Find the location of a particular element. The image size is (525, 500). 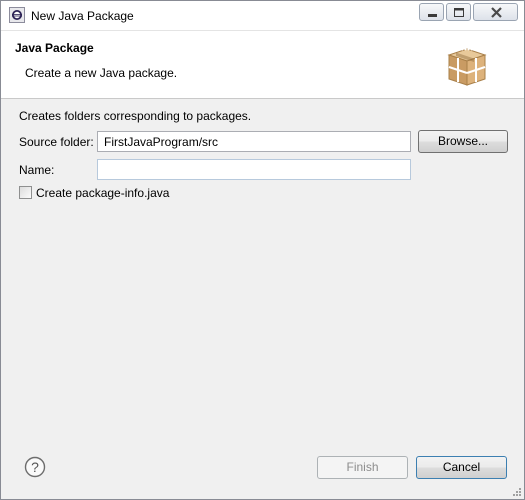

finish-button: Finish is located at coordinates (362, 467).